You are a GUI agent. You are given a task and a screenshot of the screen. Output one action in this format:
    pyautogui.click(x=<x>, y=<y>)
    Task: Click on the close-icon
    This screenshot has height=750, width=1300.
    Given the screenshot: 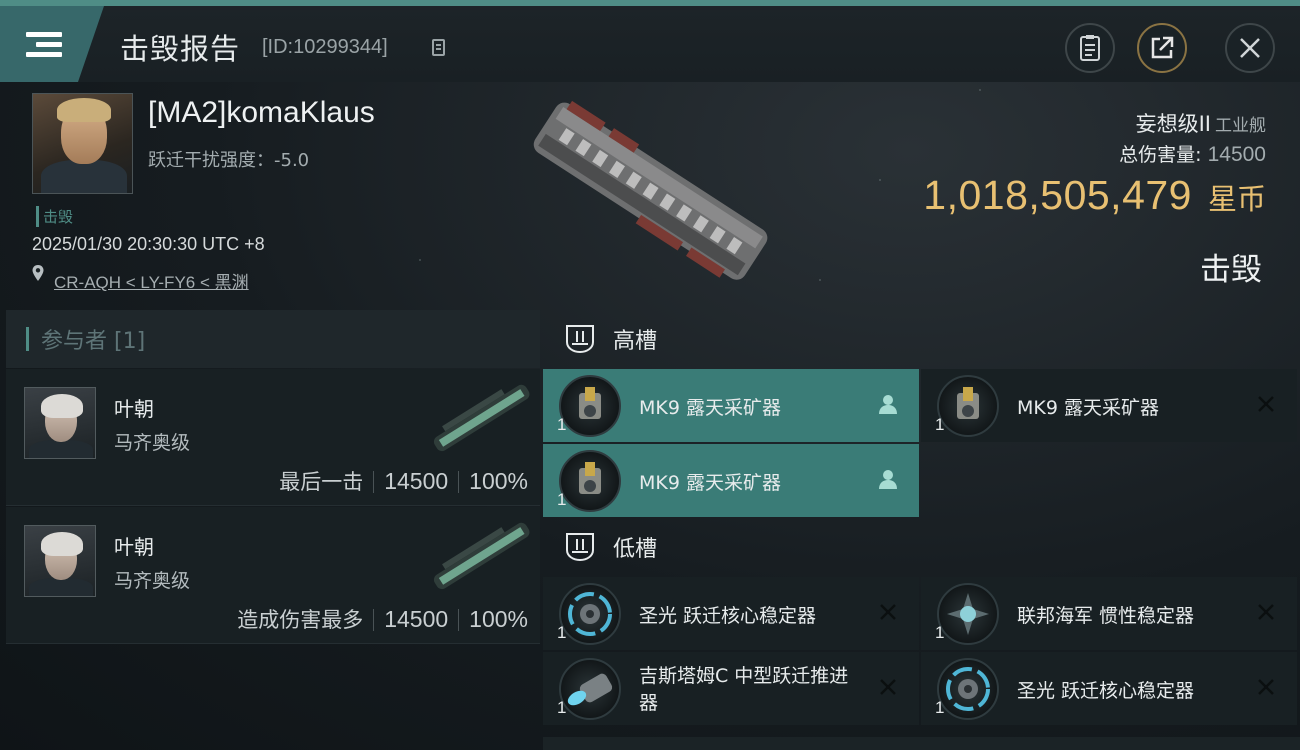 What is the action you would take?
    pyautogui.click(x=1250, y=48)
    